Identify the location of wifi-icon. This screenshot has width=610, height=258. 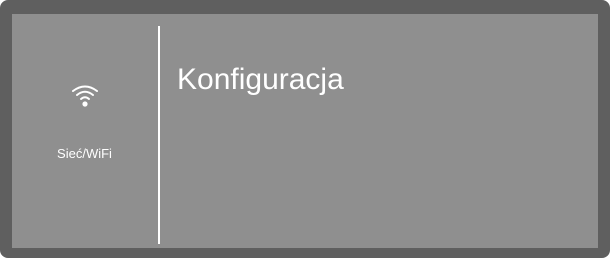
(85, 95).